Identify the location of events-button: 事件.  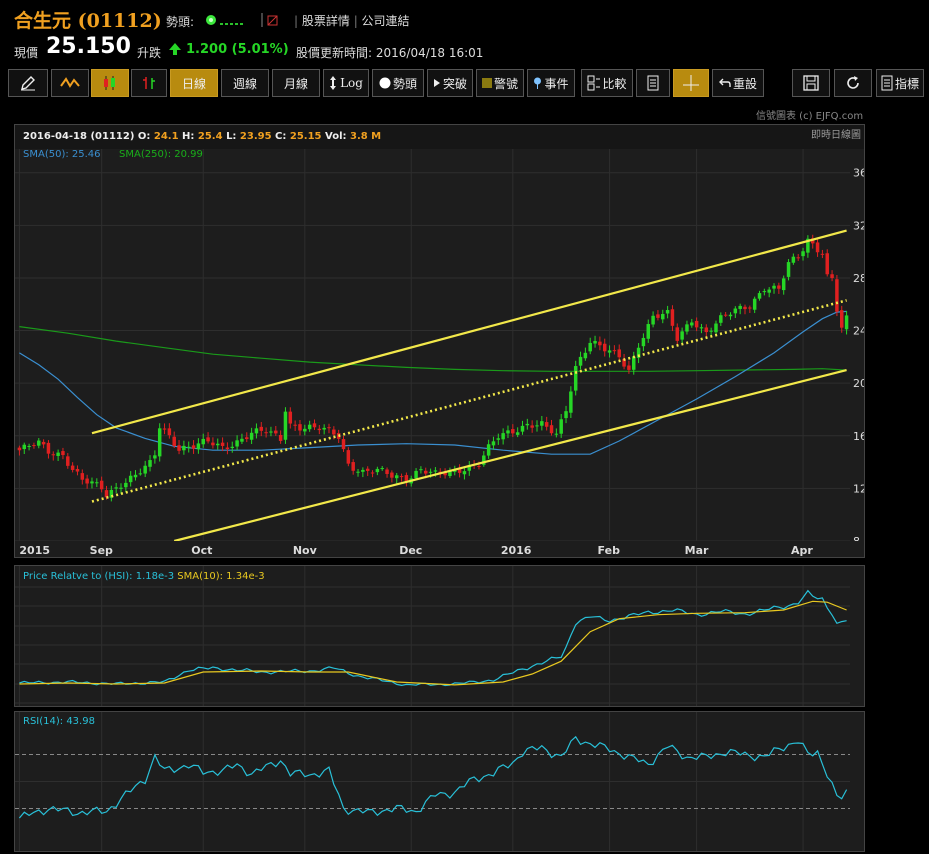
(551, 83).